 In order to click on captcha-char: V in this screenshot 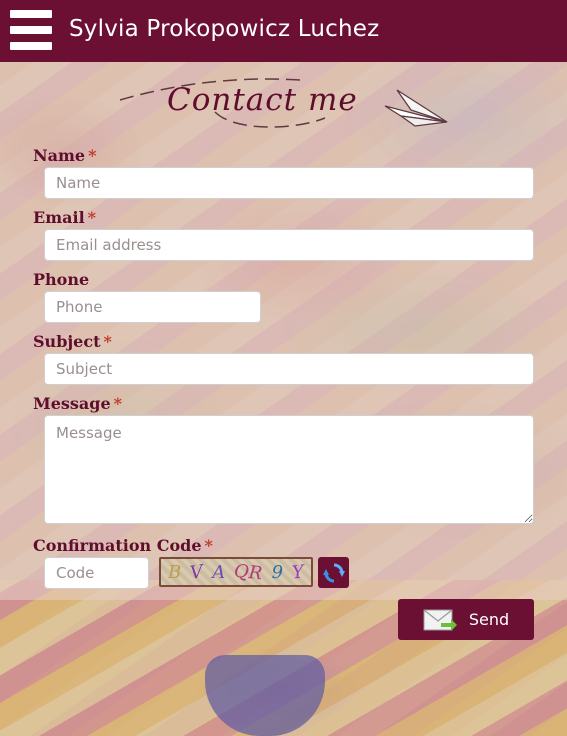, I will do `click(196, 572)`.